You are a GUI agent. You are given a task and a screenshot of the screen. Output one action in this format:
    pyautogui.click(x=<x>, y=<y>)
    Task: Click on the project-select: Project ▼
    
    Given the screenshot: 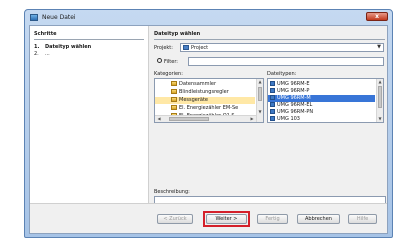 What is the action you would take?
    pyautogui.click(x=282, y=47)
    